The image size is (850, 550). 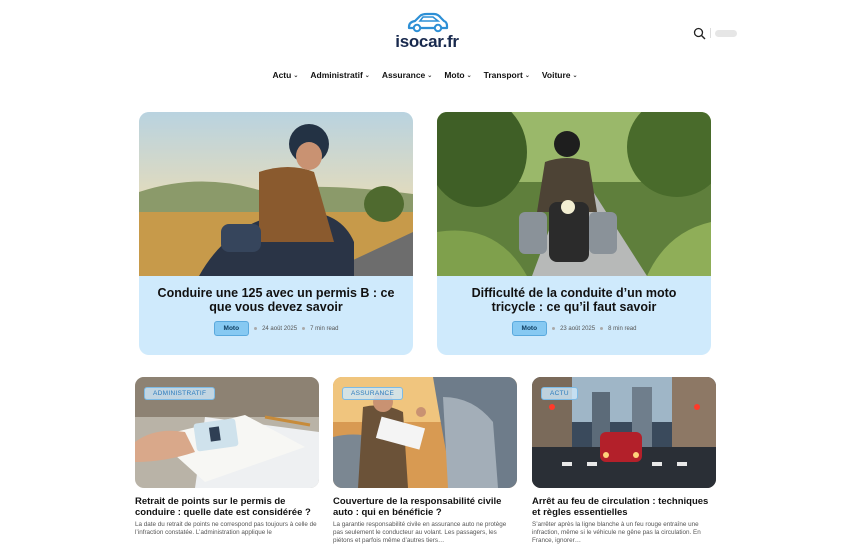 I want to click on post-date: 23 août 2025, so click(x=578, y=328).